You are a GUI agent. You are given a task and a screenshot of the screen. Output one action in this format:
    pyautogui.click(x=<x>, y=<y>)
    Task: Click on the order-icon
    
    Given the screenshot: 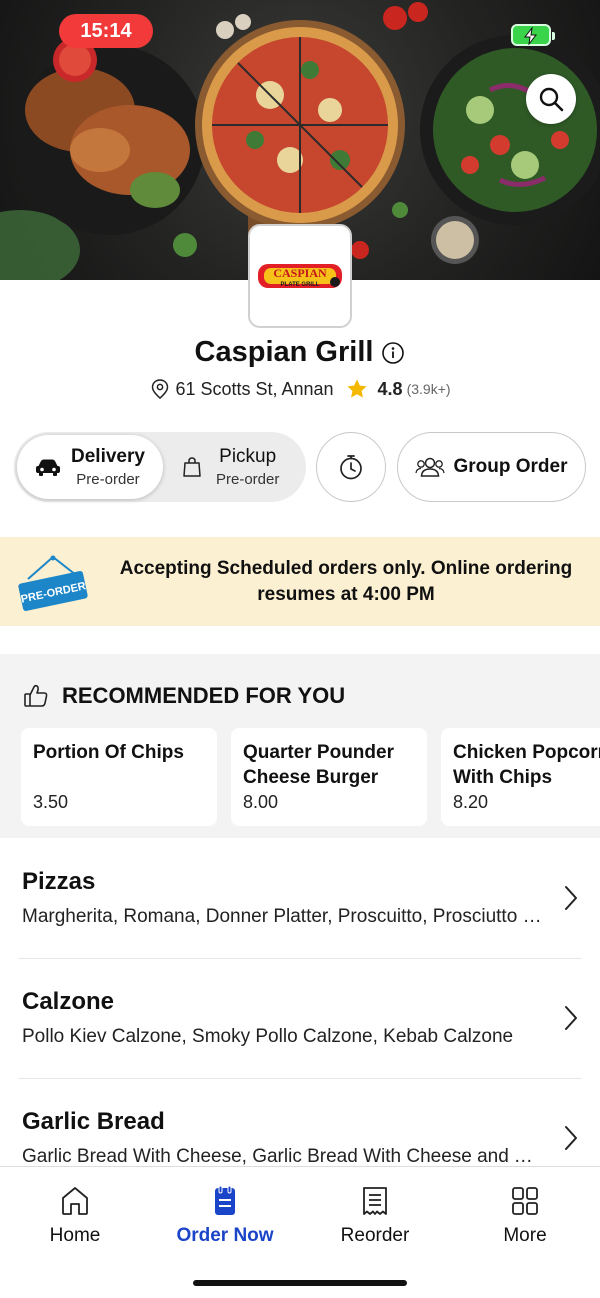 What is the action you would take?
    pyautogui.click(x=225, y=1200)
    